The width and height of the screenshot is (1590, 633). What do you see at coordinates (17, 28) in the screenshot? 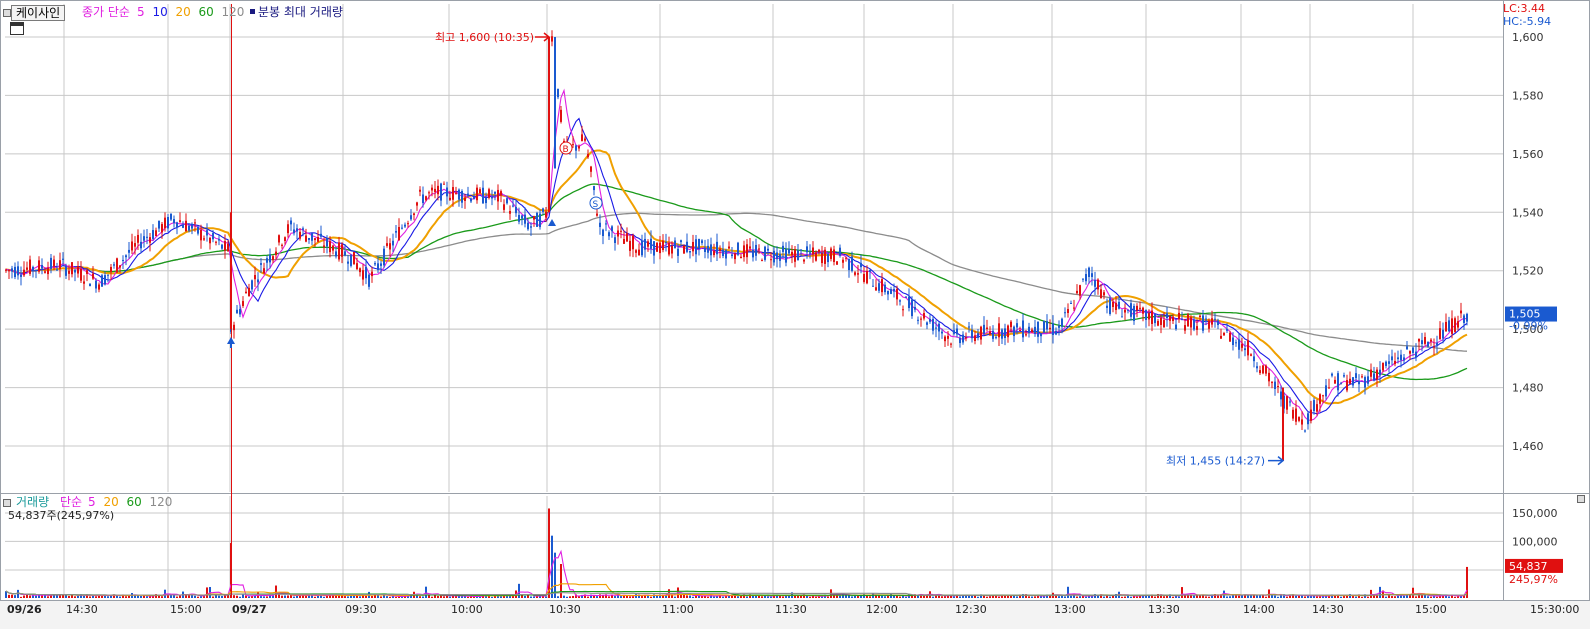
I see `calendar-icon` at bounding box center [17, 28].